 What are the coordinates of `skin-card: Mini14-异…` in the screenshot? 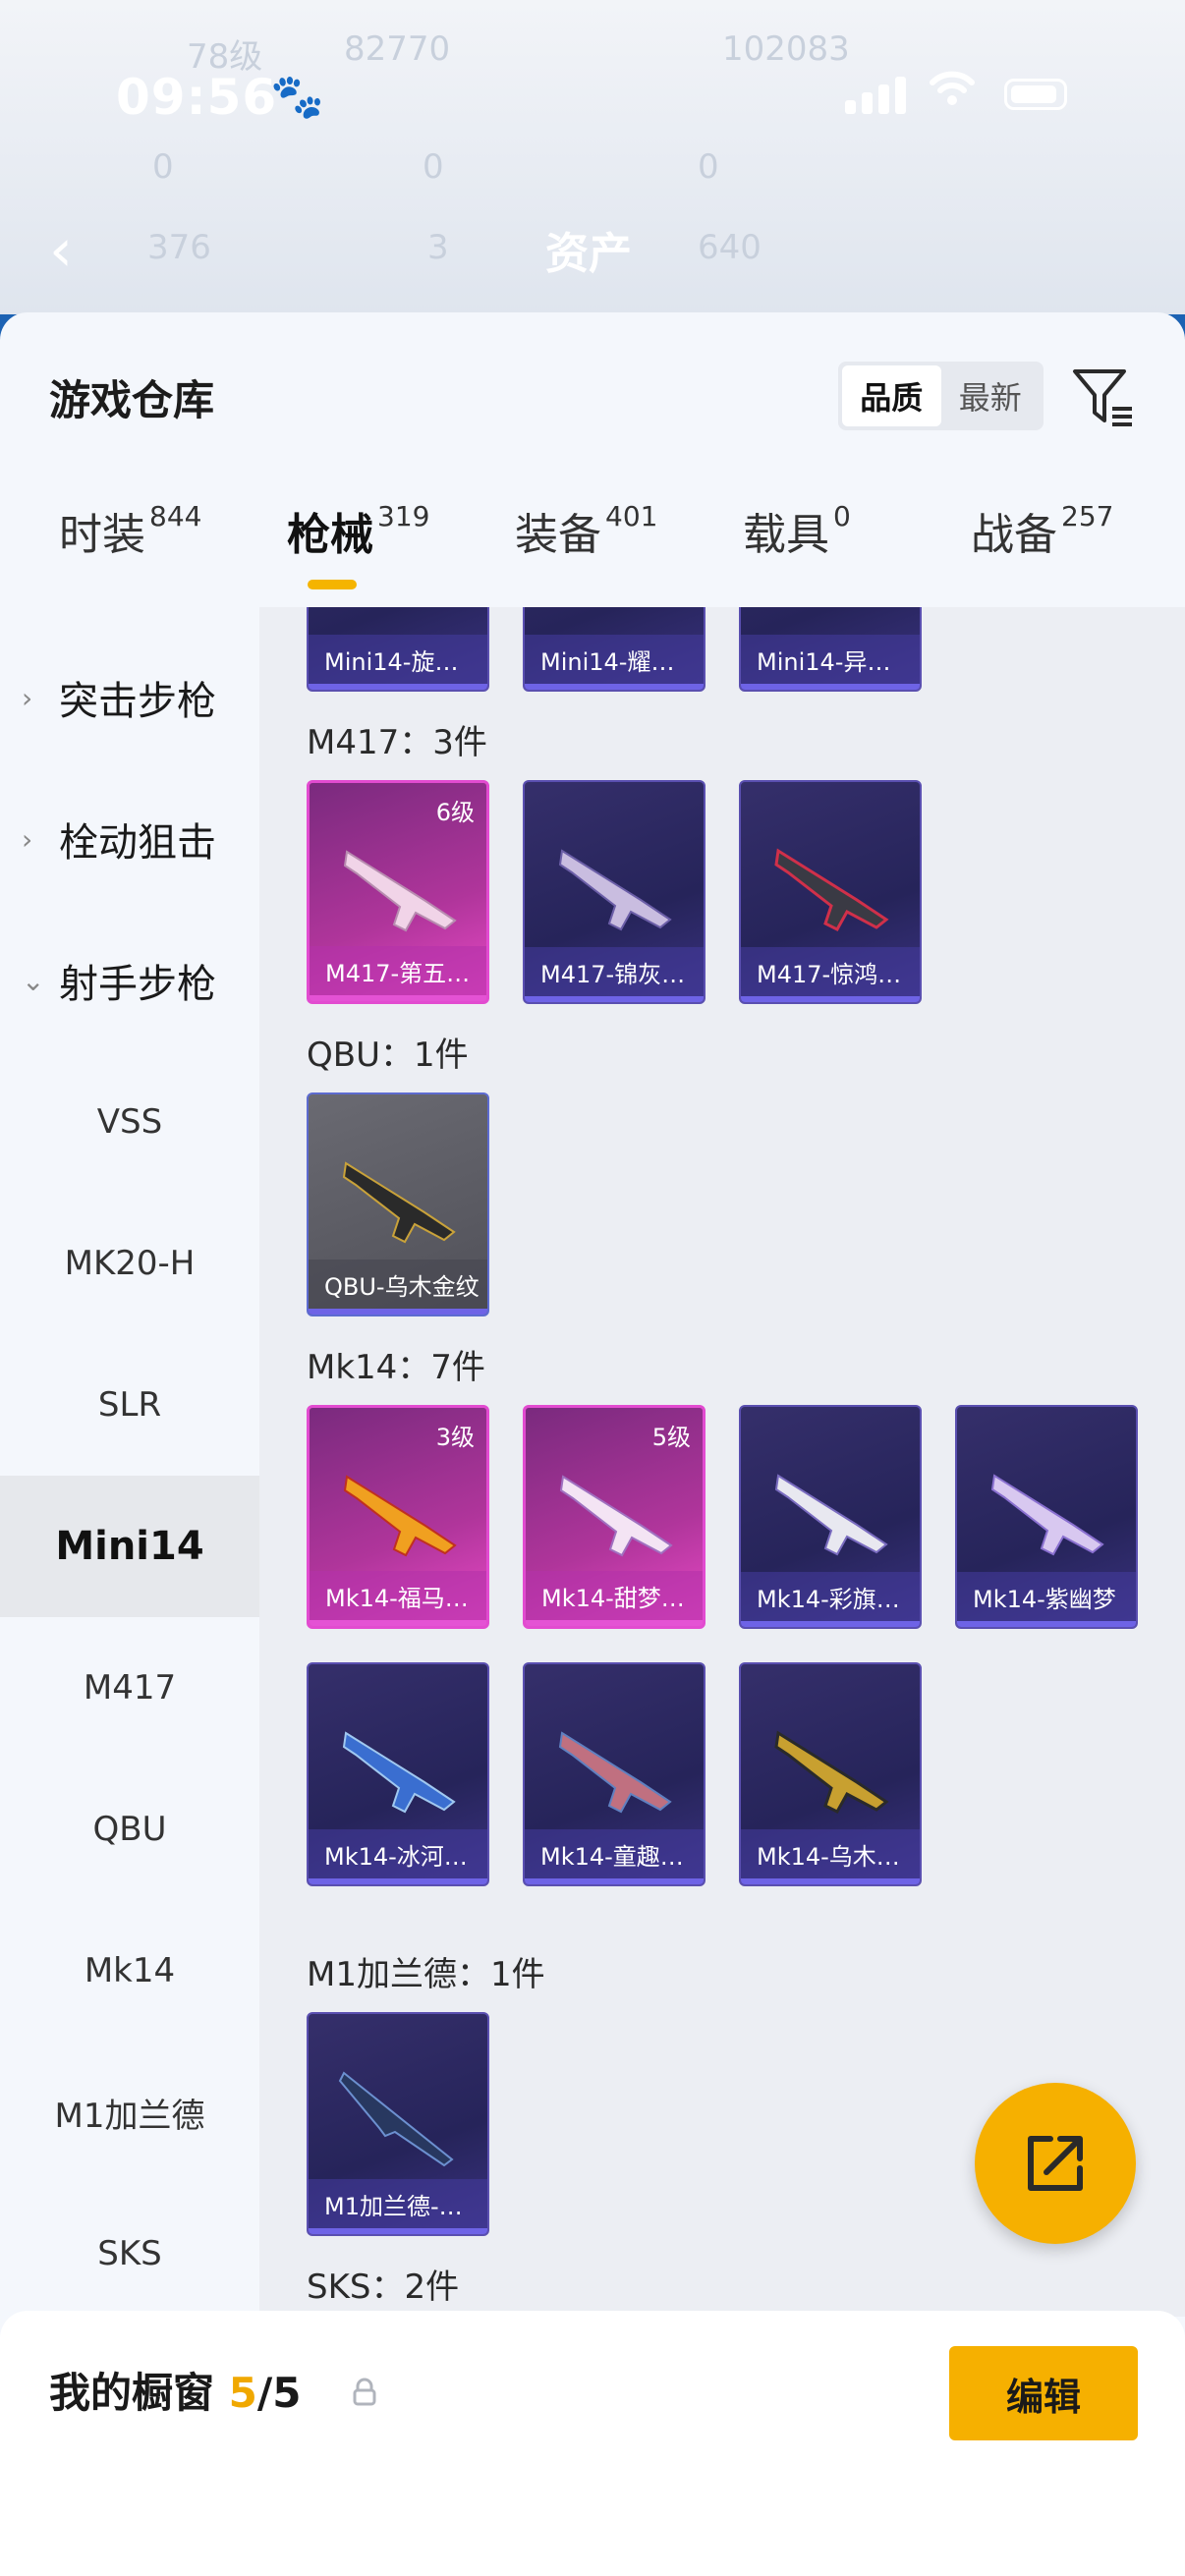 It's located at (831, 649).